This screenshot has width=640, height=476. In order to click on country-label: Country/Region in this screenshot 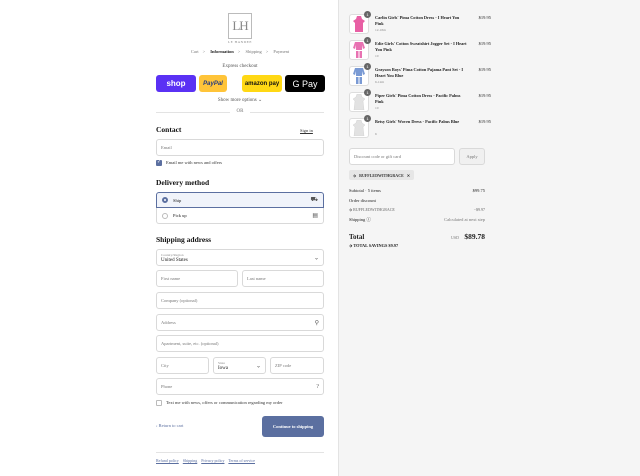, I will do `click(172, 255)`.